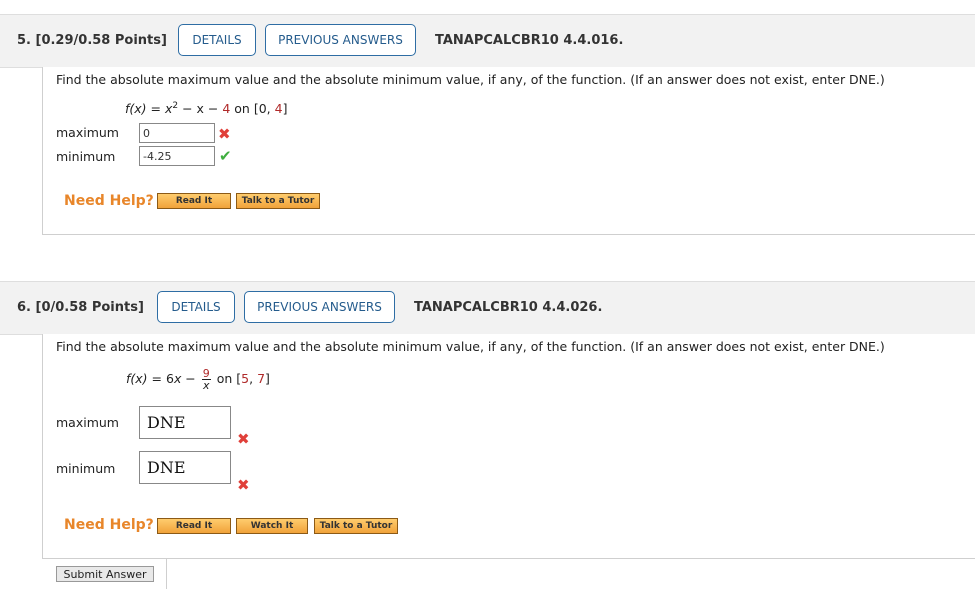  Describe the element at coordinates (245, 378) in the screenshot. I see `q6-fn-lower: 5` at that location.